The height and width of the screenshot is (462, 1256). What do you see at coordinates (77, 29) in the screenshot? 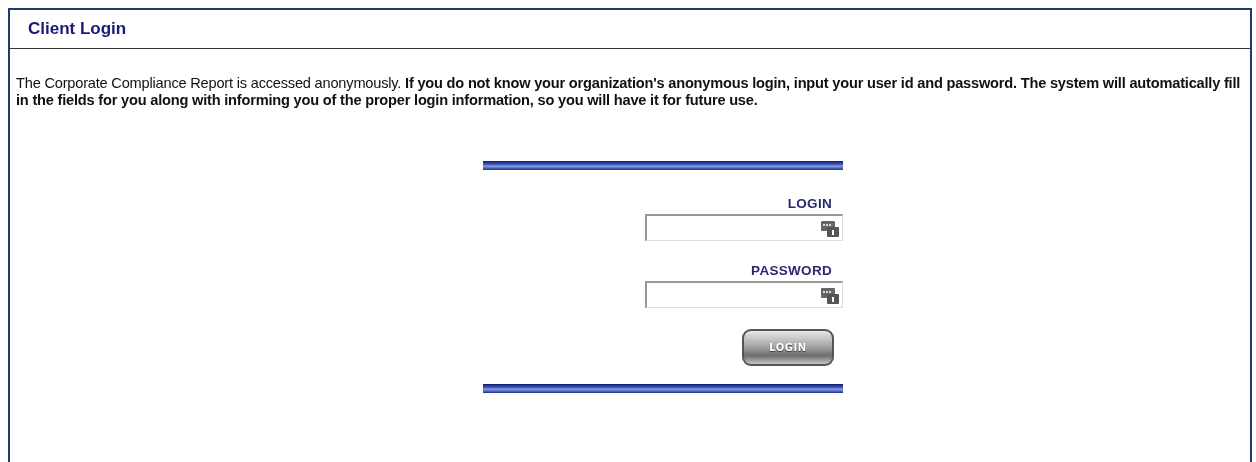
I see `panel-title: Client Login` at bounding box center [77, 29].